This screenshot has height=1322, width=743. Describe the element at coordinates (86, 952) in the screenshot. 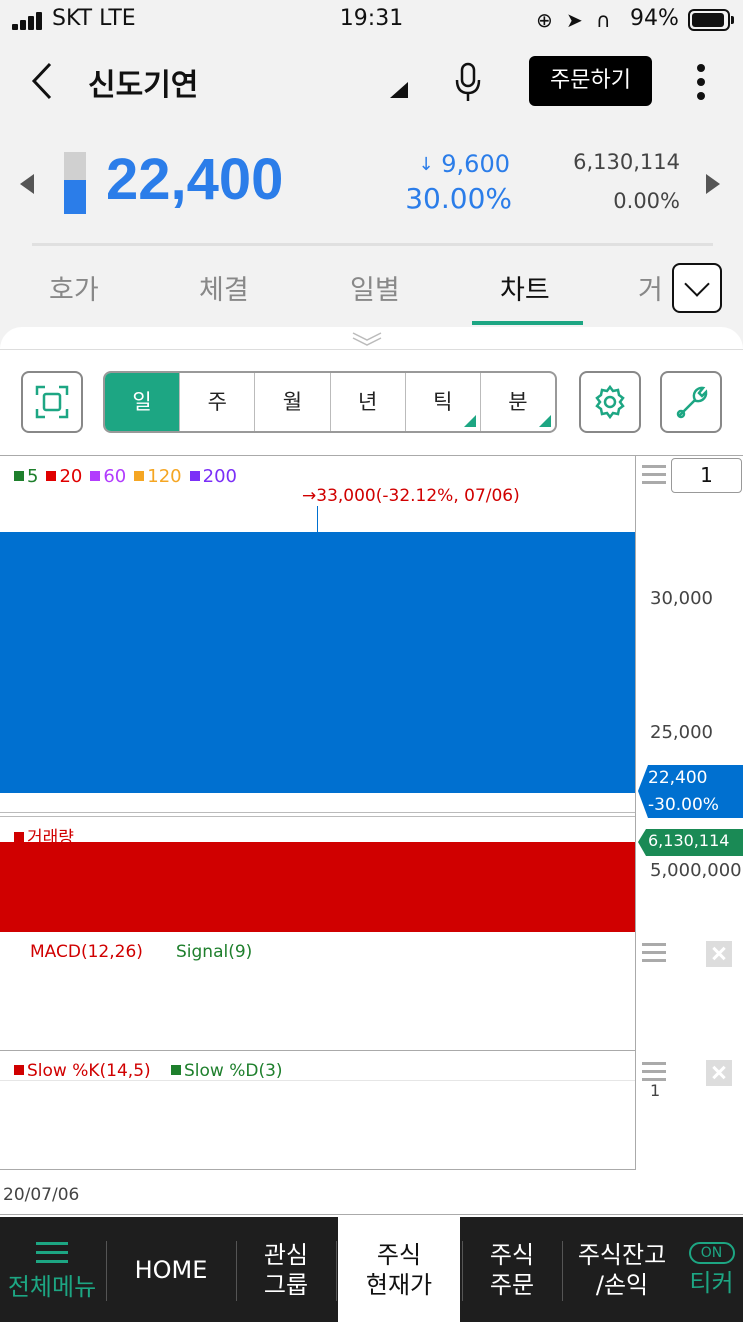

I see `macd-label: MACD(12,26)` at that location.